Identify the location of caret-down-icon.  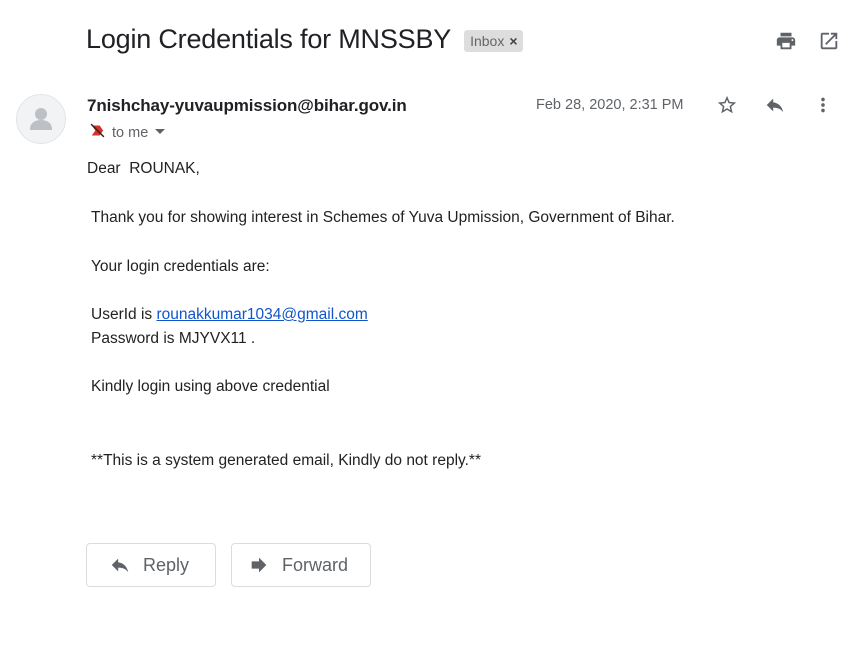
(160, 133).